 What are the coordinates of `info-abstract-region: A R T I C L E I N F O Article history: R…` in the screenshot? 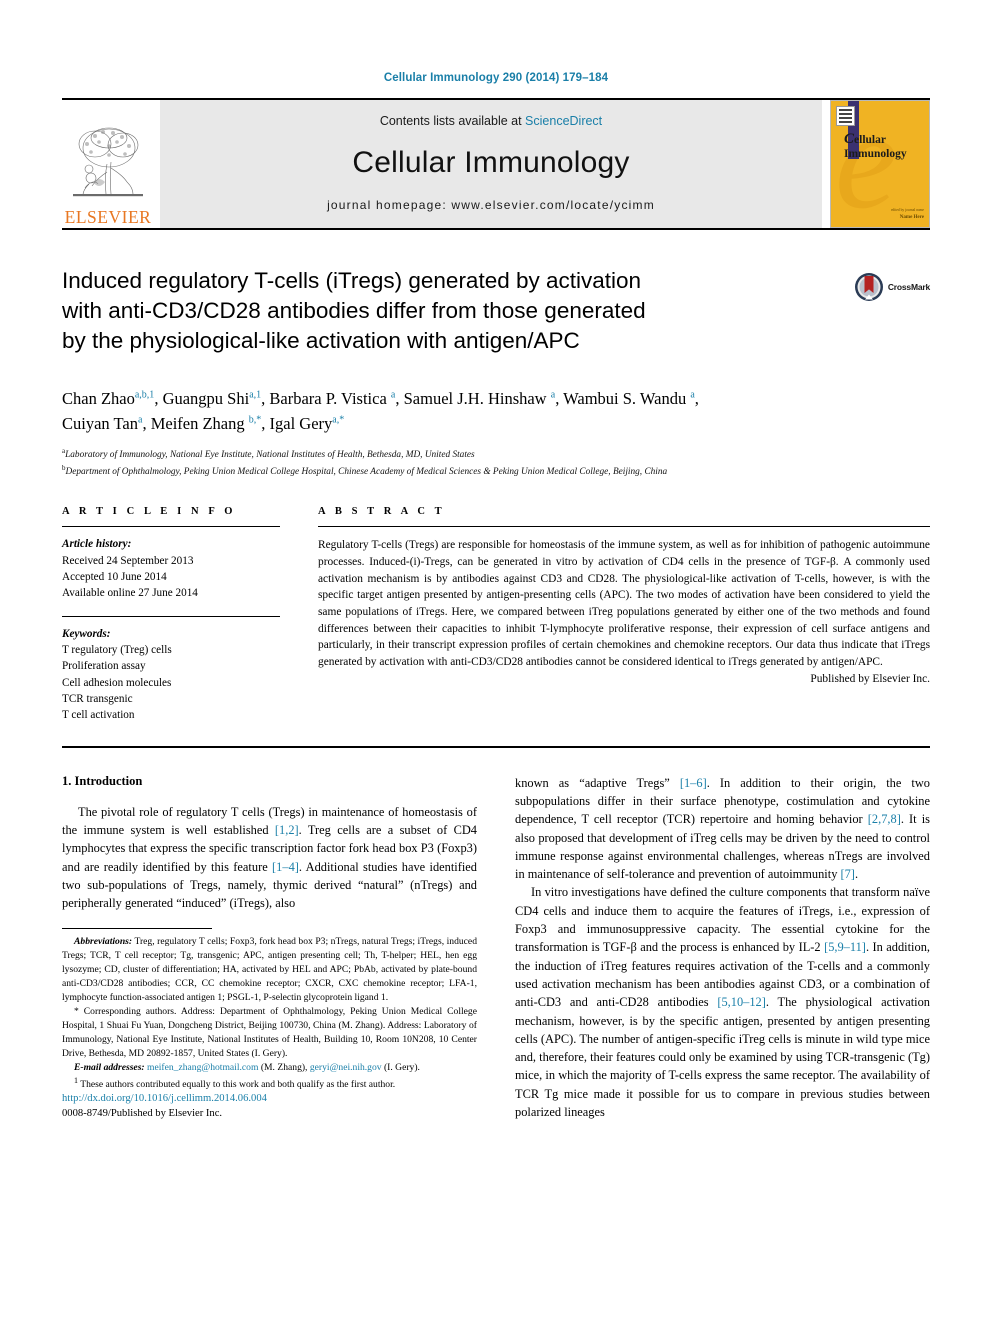 It's located at (496, 614).